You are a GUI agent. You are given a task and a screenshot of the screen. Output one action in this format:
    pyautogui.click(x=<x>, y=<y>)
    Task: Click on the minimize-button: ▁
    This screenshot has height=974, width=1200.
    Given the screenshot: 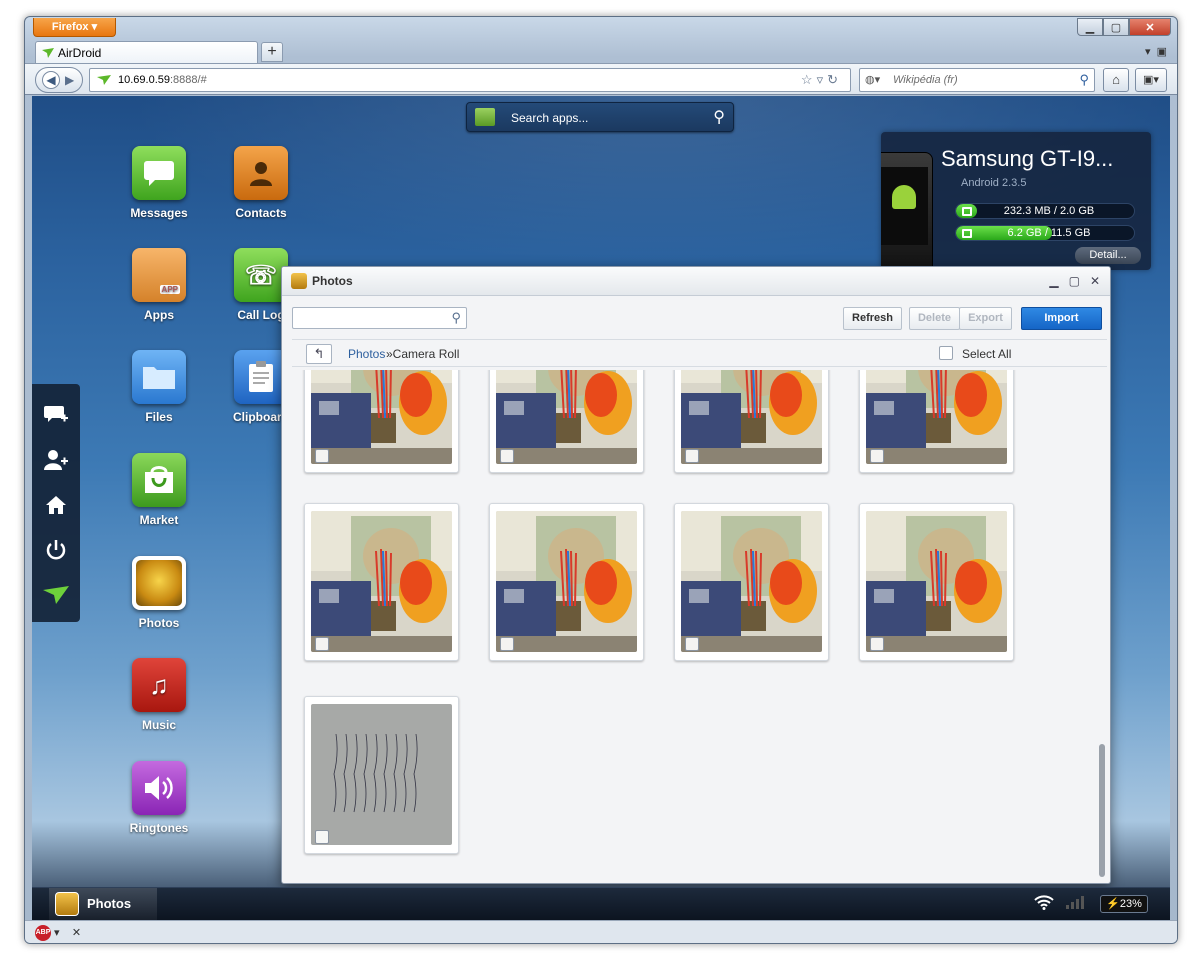 What is the action you would take?
    pyautogui.click(x=1090, y=27)
    